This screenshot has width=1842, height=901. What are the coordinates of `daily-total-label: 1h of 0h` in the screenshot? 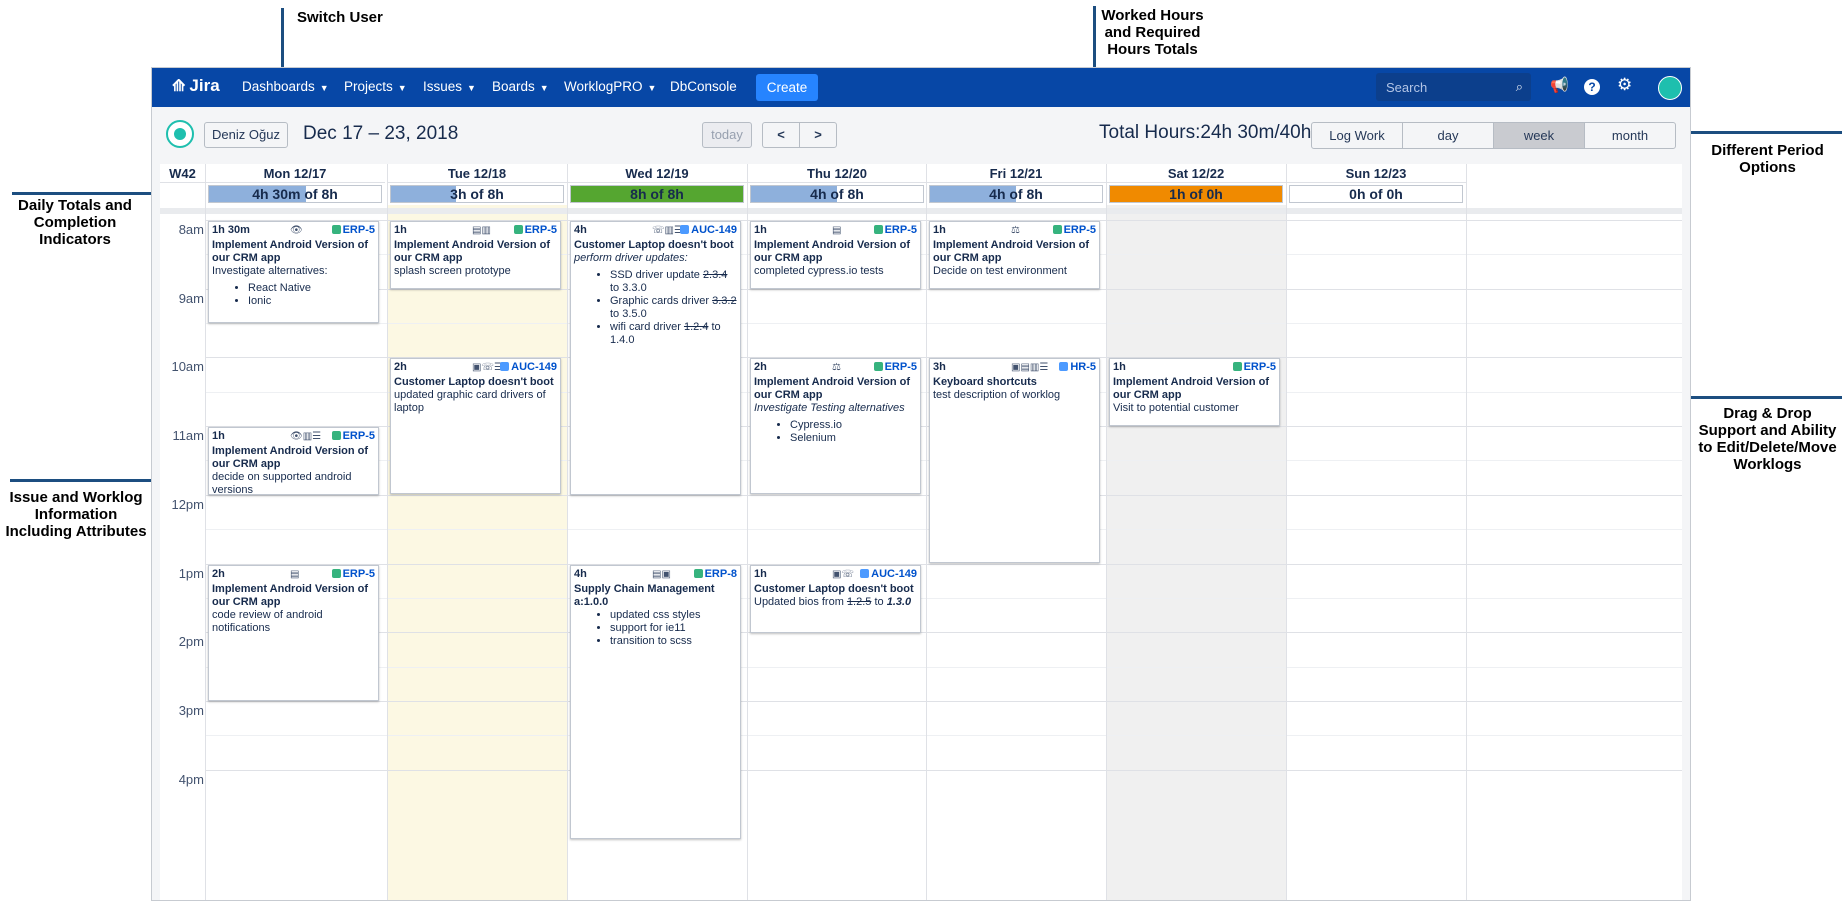 It's located at (1196, 194).